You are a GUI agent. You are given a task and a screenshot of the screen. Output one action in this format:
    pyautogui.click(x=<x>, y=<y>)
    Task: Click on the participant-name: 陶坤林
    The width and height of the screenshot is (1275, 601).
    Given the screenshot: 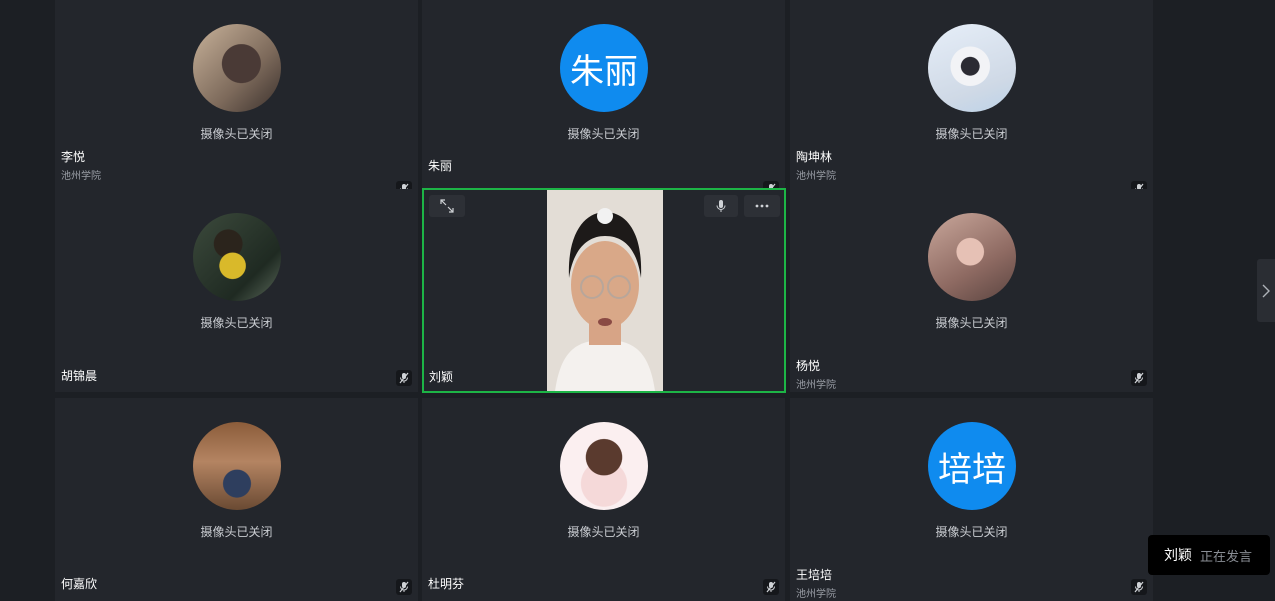 What is the action you would take?
    pyautogui.click(x=814, y=157)
    